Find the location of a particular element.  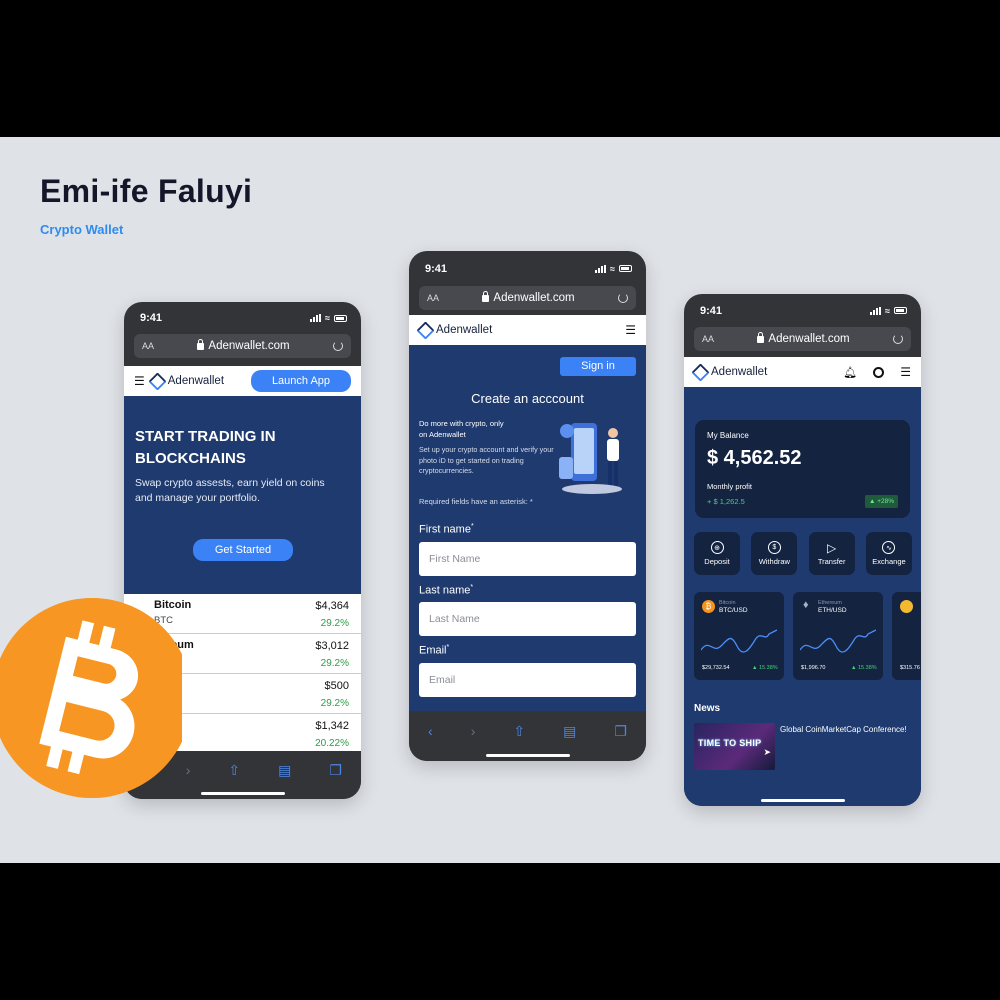

hero-title: START TRADING IN BLOCKCHAINS is located at coordinates (205, 447).